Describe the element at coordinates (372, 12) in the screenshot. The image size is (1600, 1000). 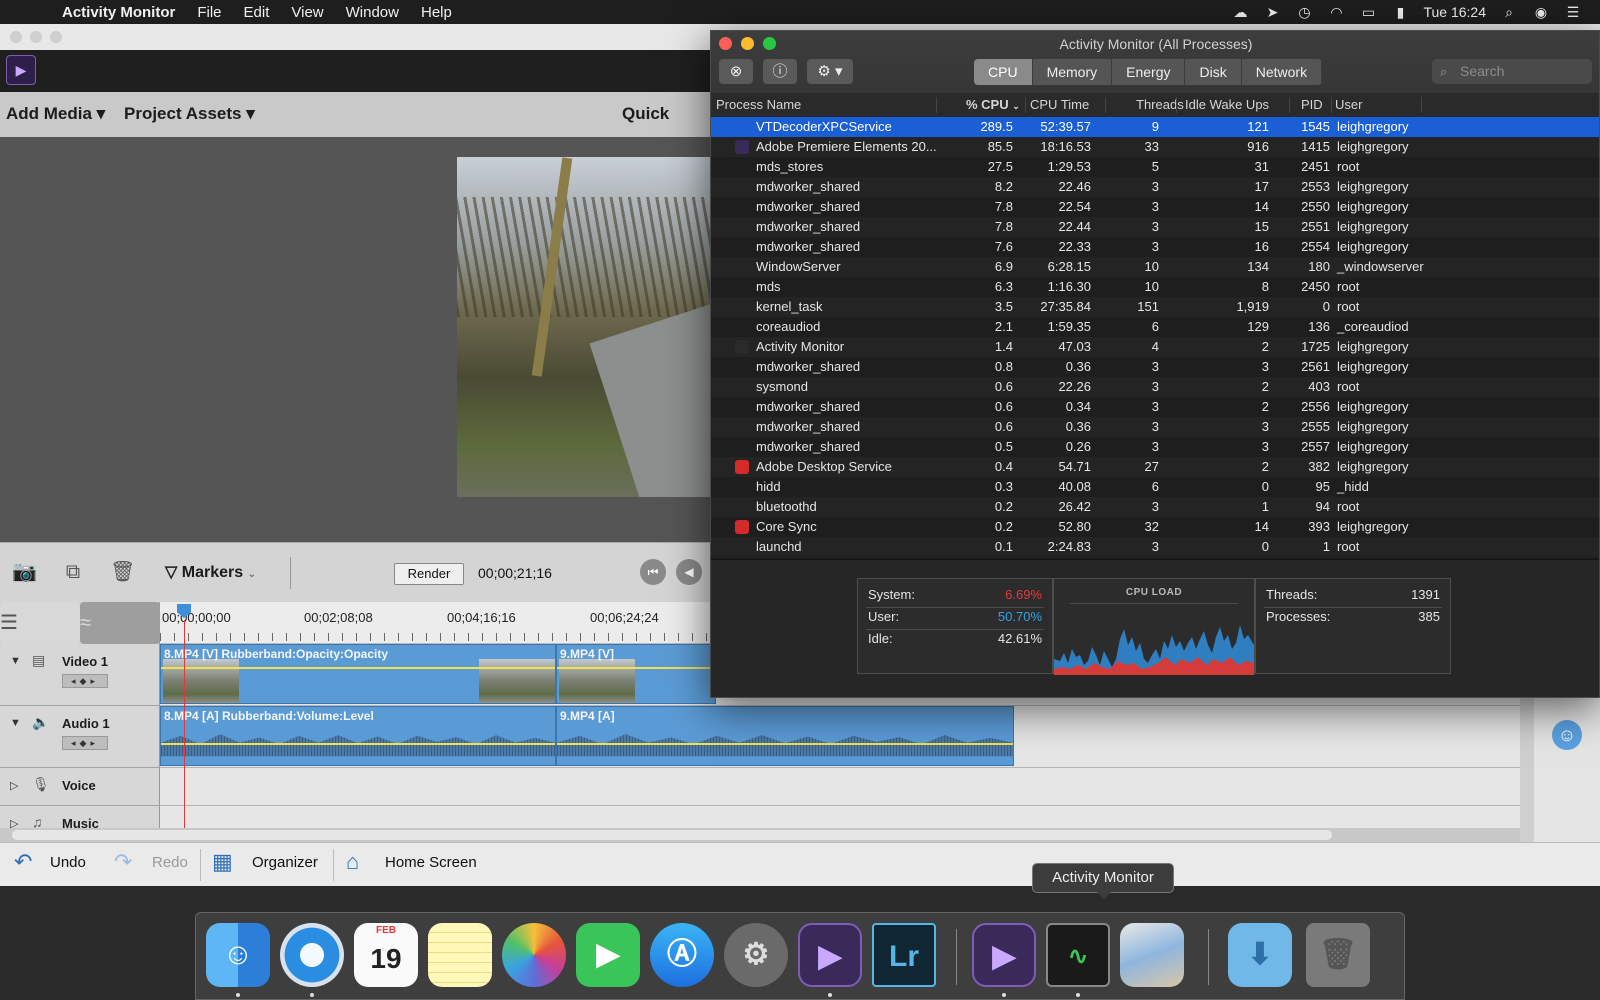
I see `menu-window: Window` at that location.